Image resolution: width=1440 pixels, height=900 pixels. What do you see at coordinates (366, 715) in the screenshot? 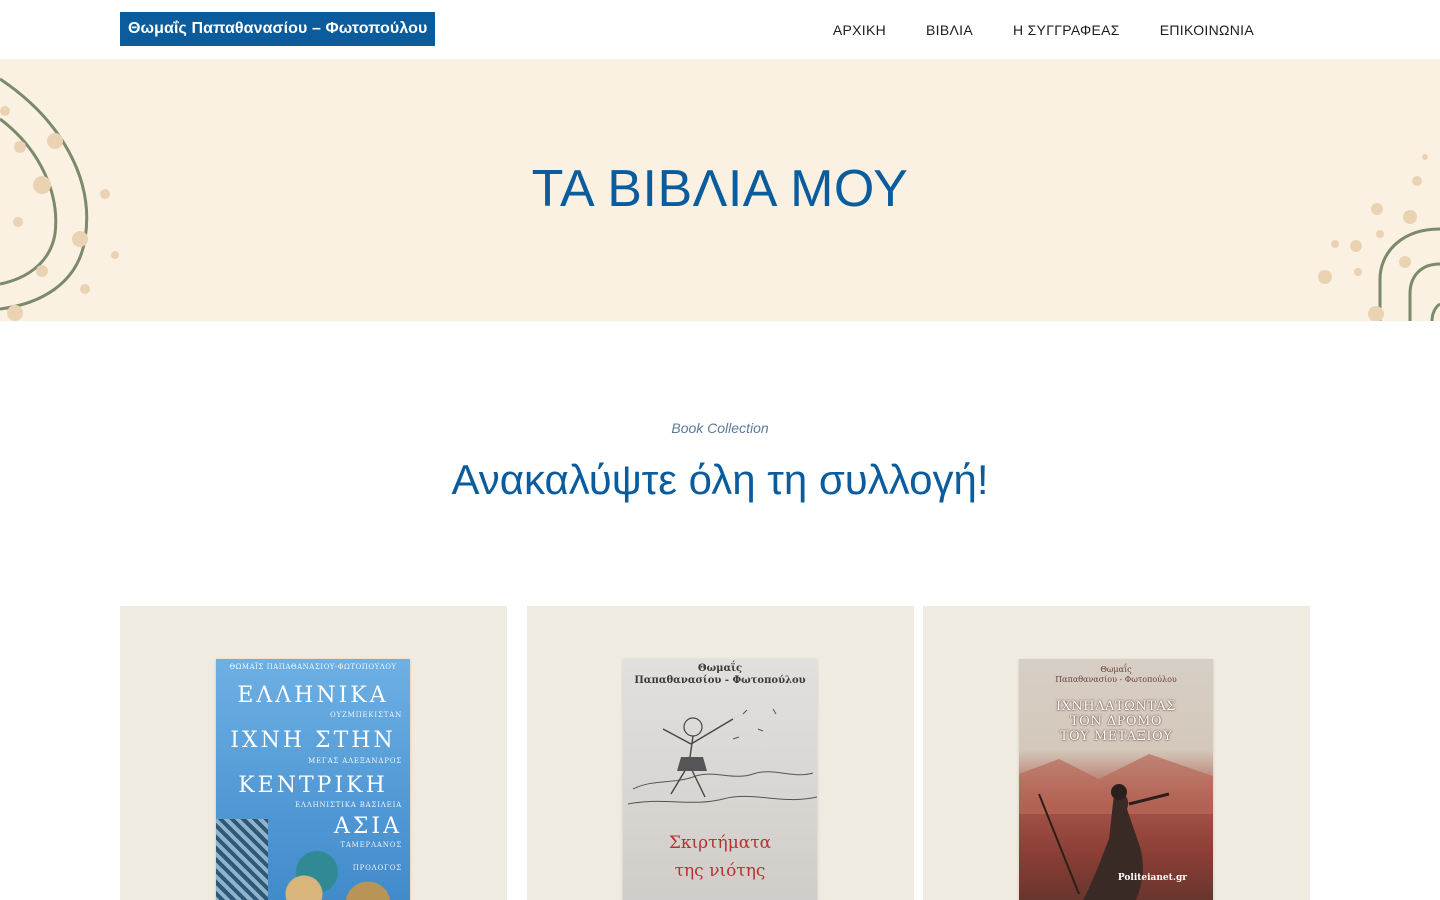
I see `cover-subtitle: ΟΥΖΜΠΕΚΙΣΤΑΝ` at bounding box center [366, 715].